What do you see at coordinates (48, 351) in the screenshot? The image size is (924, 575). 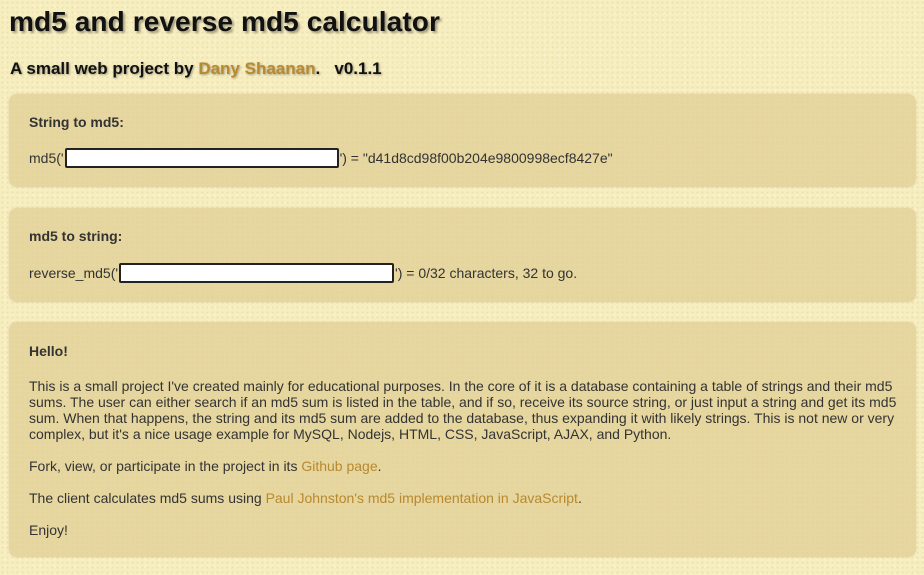 I see `hello-title: Hello!` at bounding box center [48, 351].